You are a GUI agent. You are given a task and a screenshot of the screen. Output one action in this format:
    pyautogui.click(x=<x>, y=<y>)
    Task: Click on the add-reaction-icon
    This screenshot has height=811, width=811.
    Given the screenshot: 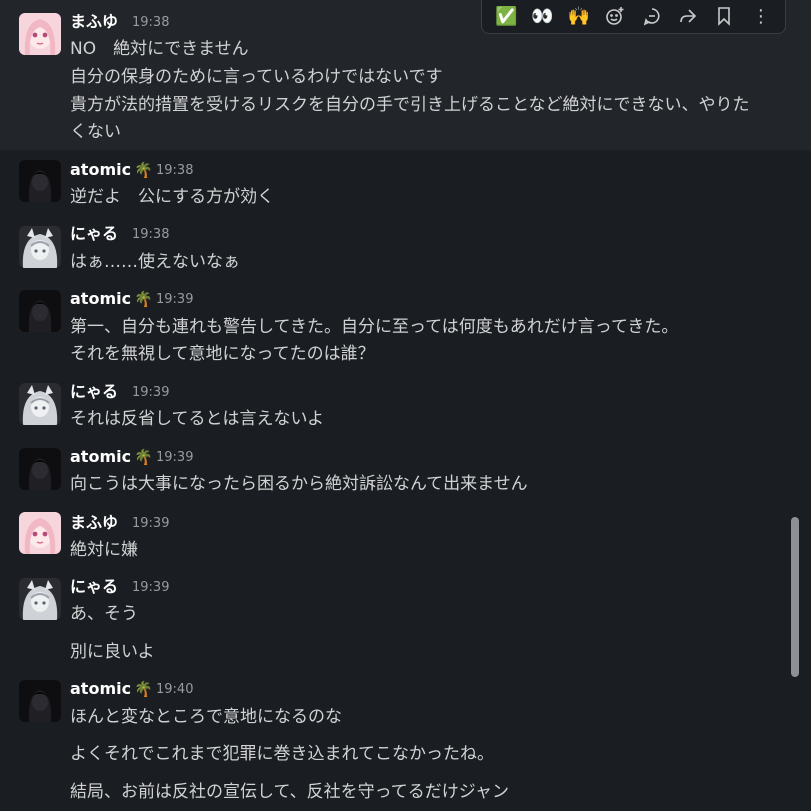 What is the action you would take?
    pyautogui.click(x=615, y=16)
    